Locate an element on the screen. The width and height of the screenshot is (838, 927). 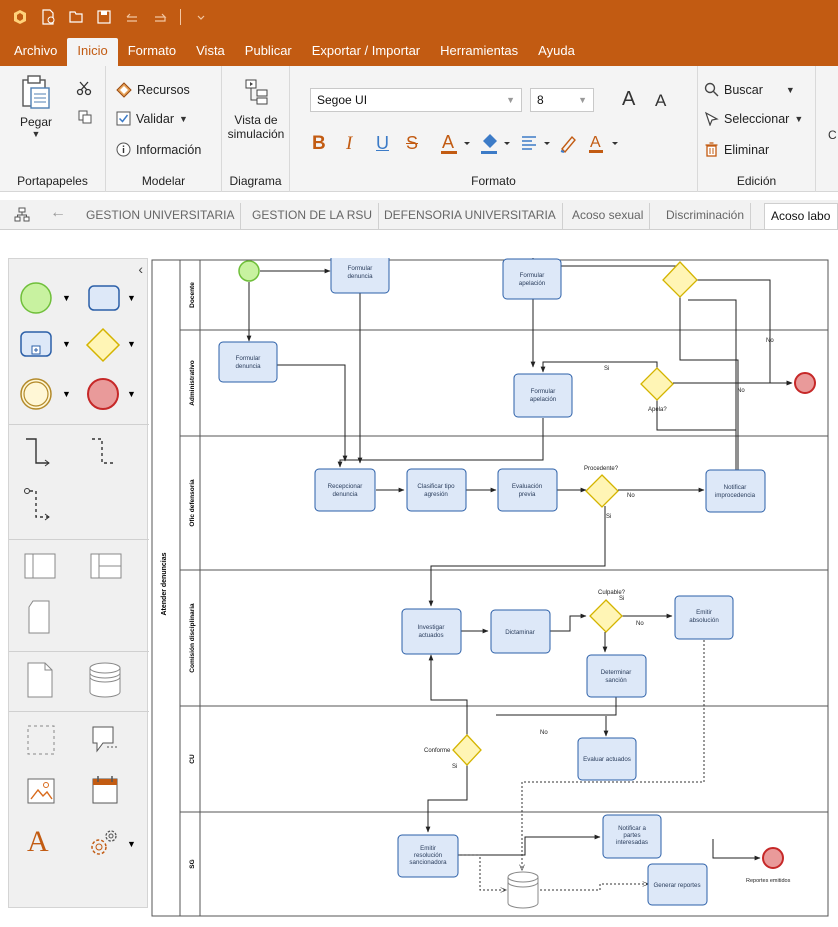
diagram-tree-icon is located at coordinates (22, 217).